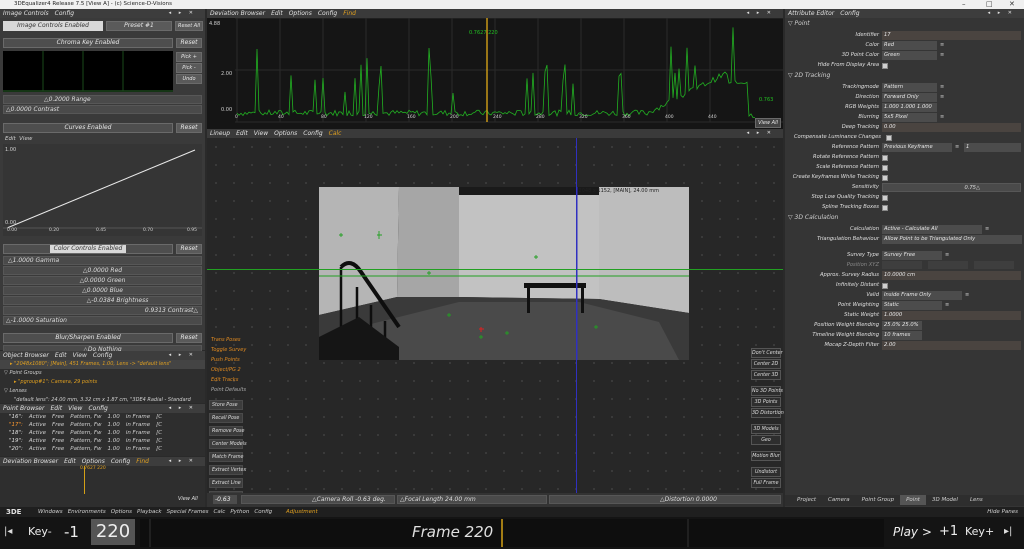  What do you see at coordinates (102, 260) in the screenshot?
I see `gamma-slider: △1.0000 Gamma` at bounding box center [102, 260].